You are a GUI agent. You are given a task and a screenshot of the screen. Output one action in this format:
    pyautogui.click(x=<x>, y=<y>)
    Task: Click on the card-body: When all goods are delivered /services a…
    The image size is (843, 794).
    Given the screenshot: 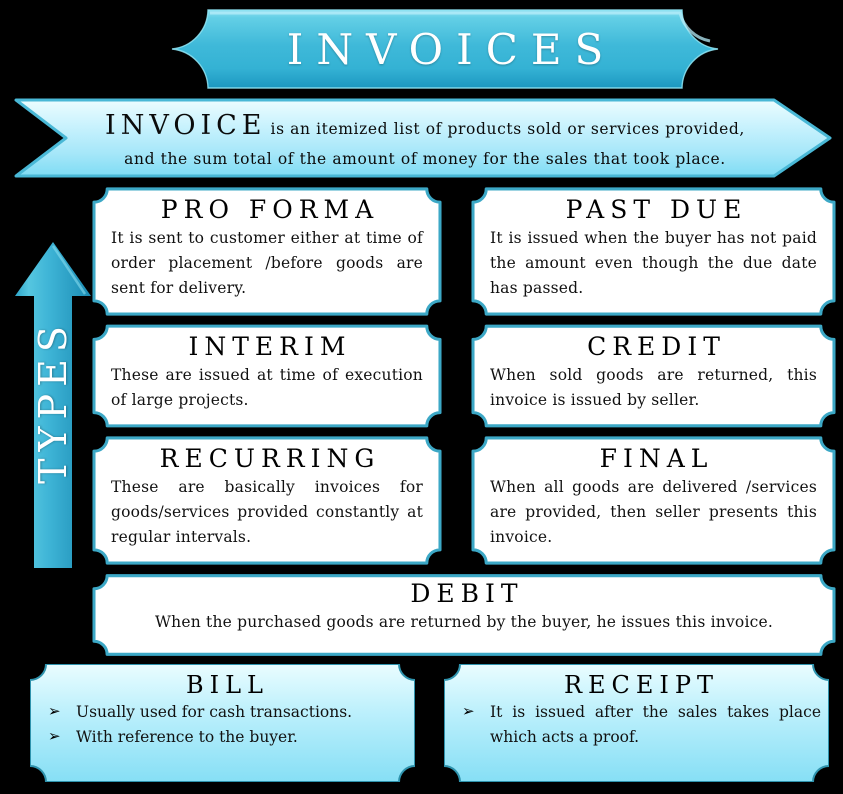 What is the action you would take?
    pyautogui.click(x=653, y=512)
    